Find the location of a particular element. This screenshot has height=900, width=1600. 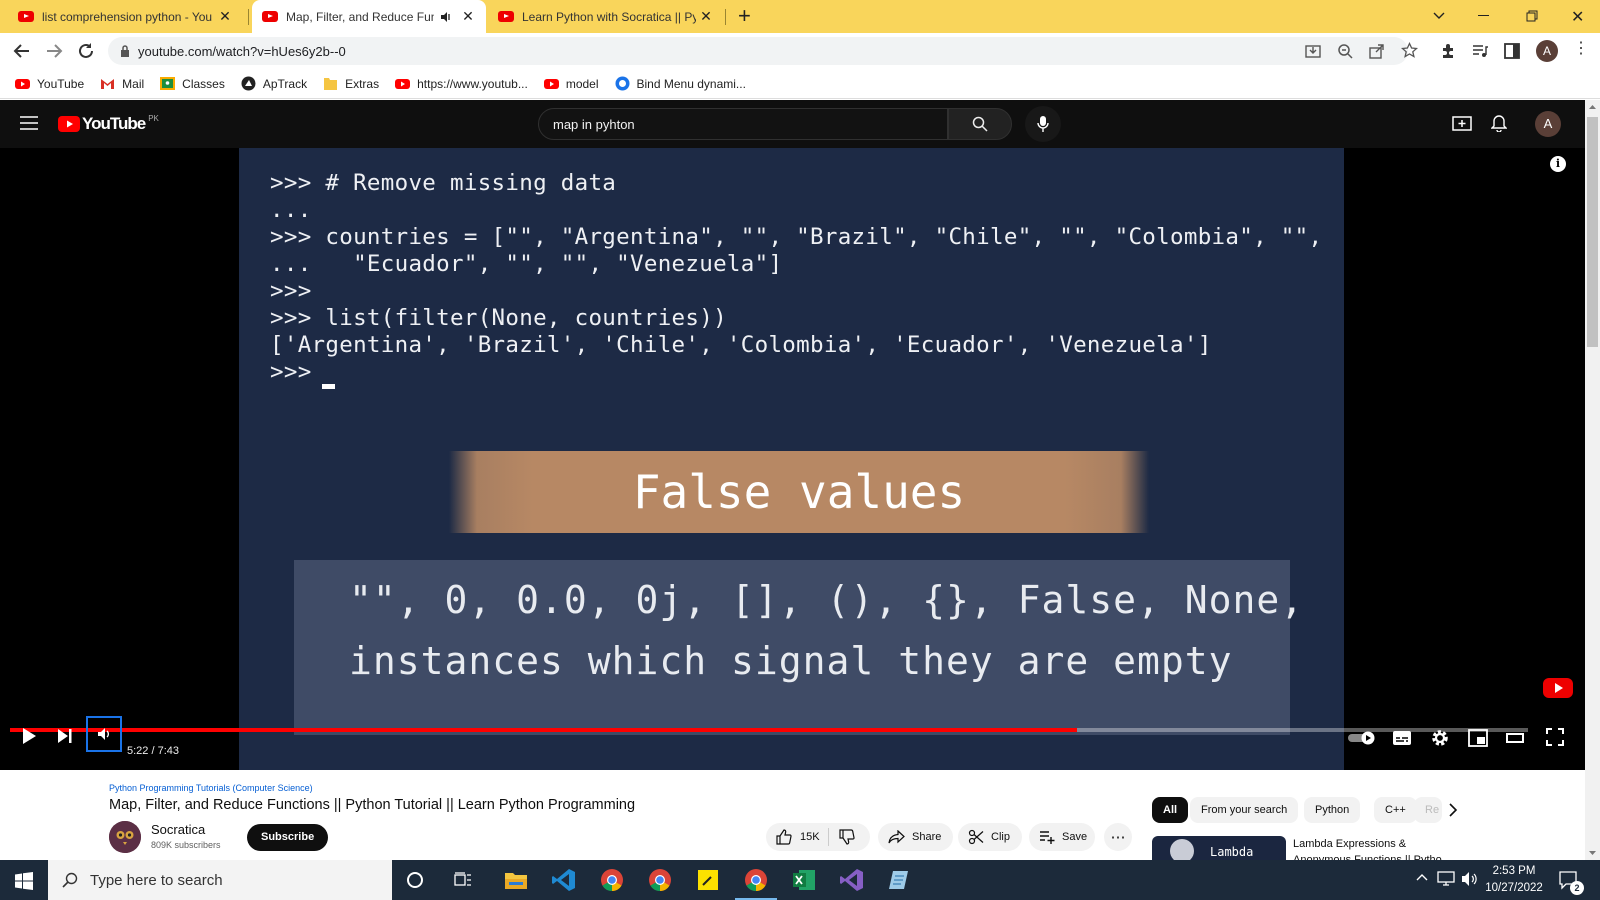

tab-list-comprehension: list comprehension python - You ✕ is located at coordinates (121, 16).